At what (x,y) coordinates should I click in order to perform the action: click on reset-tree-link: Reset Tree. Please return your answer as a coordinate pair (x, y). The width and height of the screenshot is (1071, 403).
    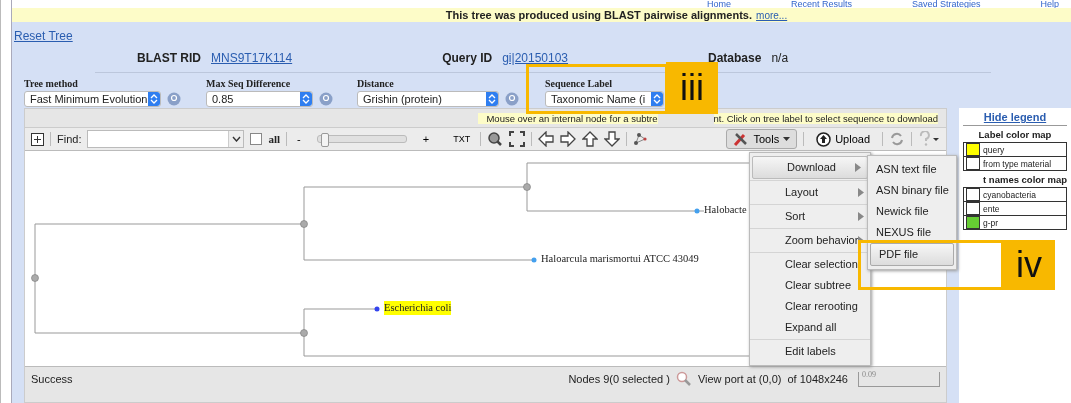
    Looking at the image, I should click on (43, 36).